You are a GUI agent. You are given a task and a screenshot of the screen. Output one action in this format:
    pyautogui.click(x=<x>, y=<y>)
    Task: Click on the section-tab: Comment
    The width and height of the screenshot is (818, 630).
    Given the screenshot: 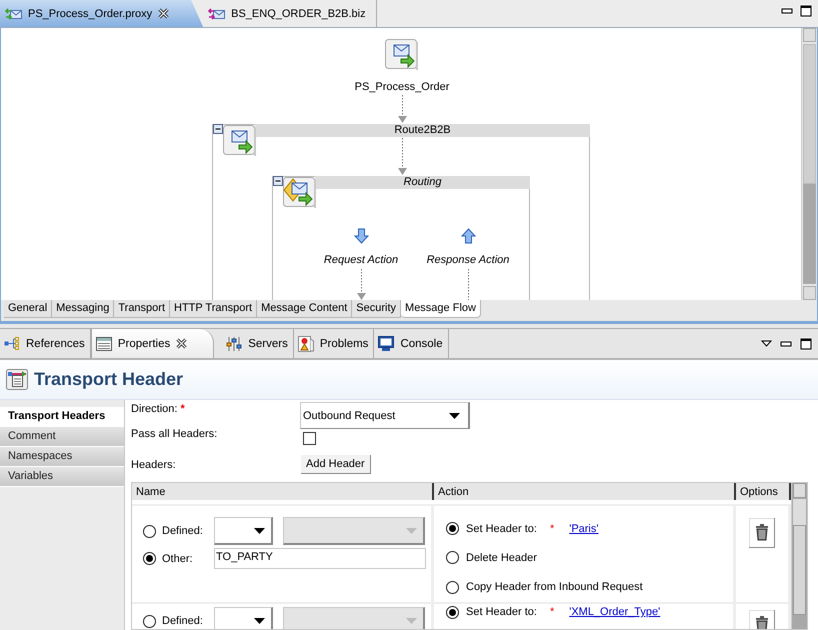 What is the action you would take?
    pyautogui.click(x=62, y=437)
    